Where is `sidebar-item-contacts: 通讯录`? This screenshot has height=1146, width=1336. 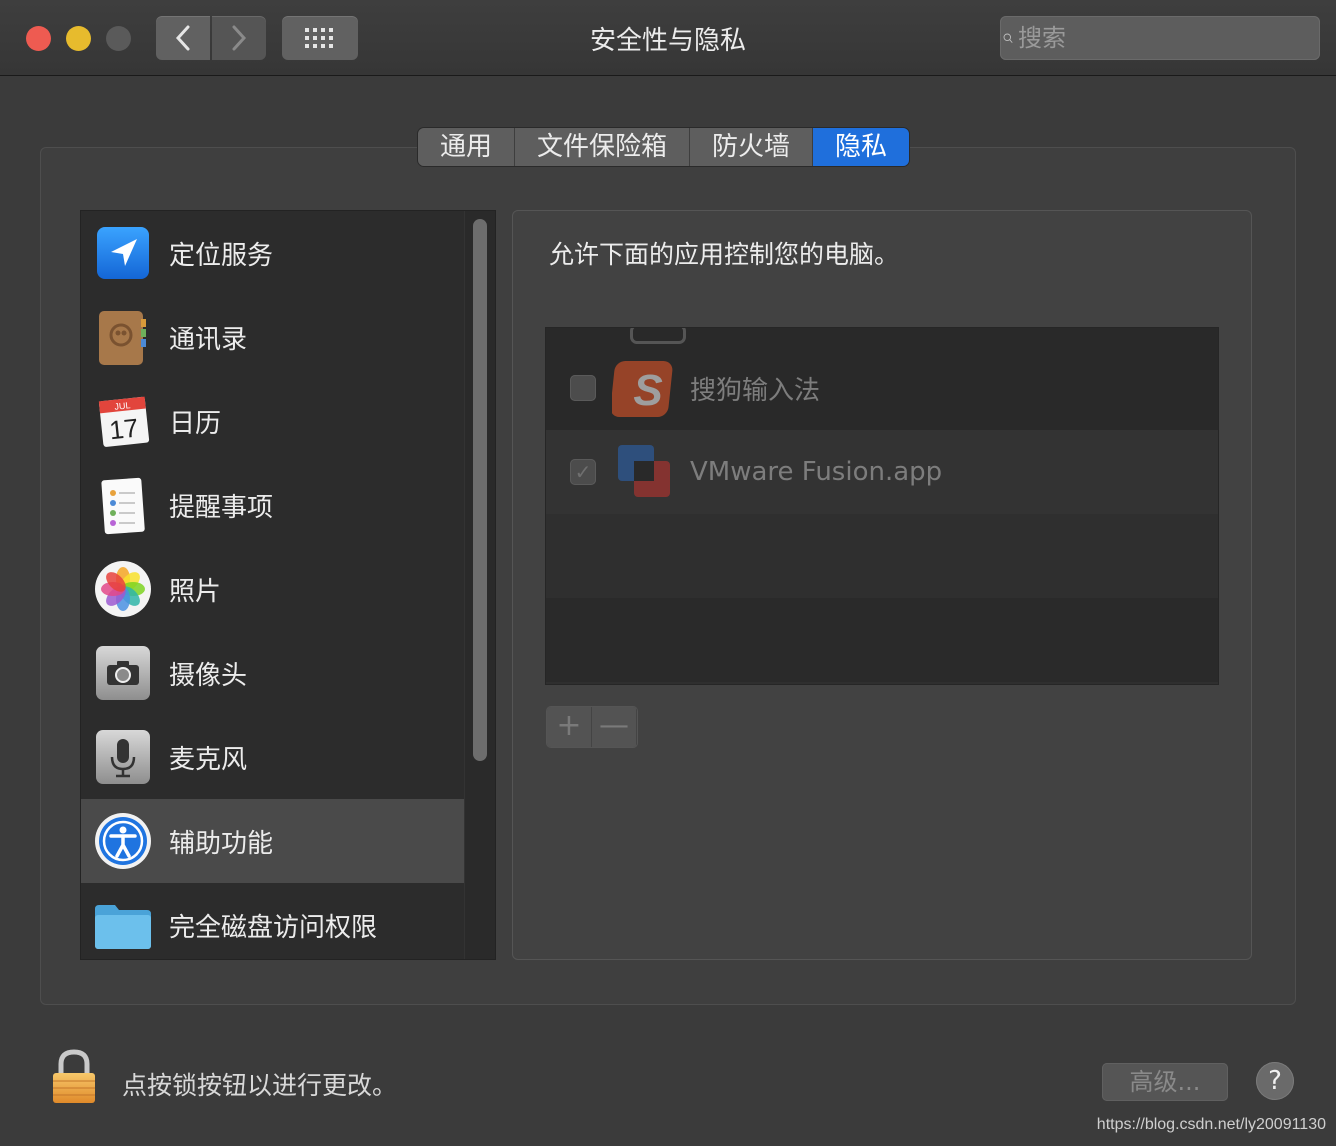
sidebar-item-contacts: 通讯录 is located at coordinates (273, 337).